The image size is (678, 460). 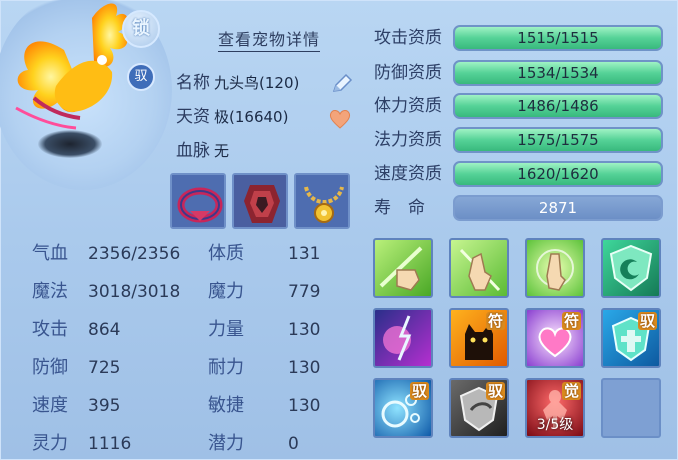 I want to click on stat-row: 攻击 864, so click(x=76, y=330).